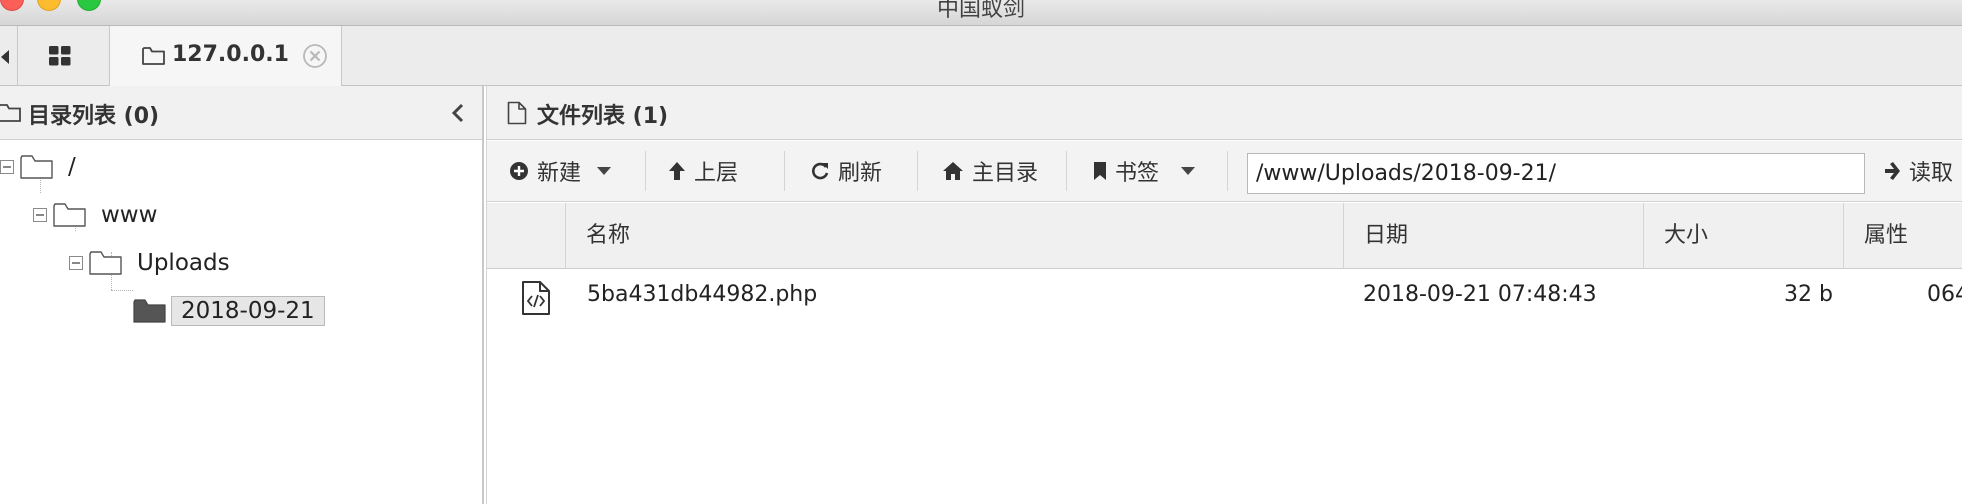  What do you see at coordinates (526, 236) in the screenshot?
I see `column-header-icon` at bounding box center [526, 236].